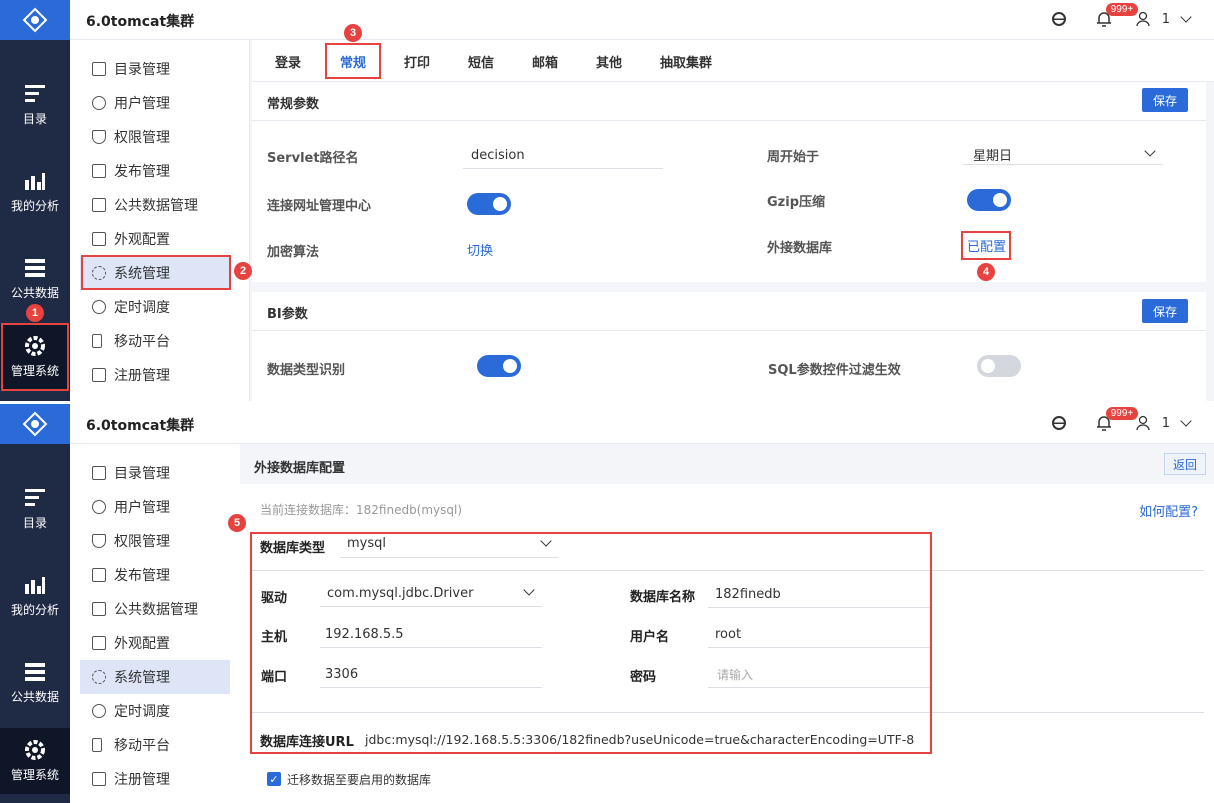 This screenshot has width=1214, height=803. I want to click on highlight-general-tab, so click(353, 61).